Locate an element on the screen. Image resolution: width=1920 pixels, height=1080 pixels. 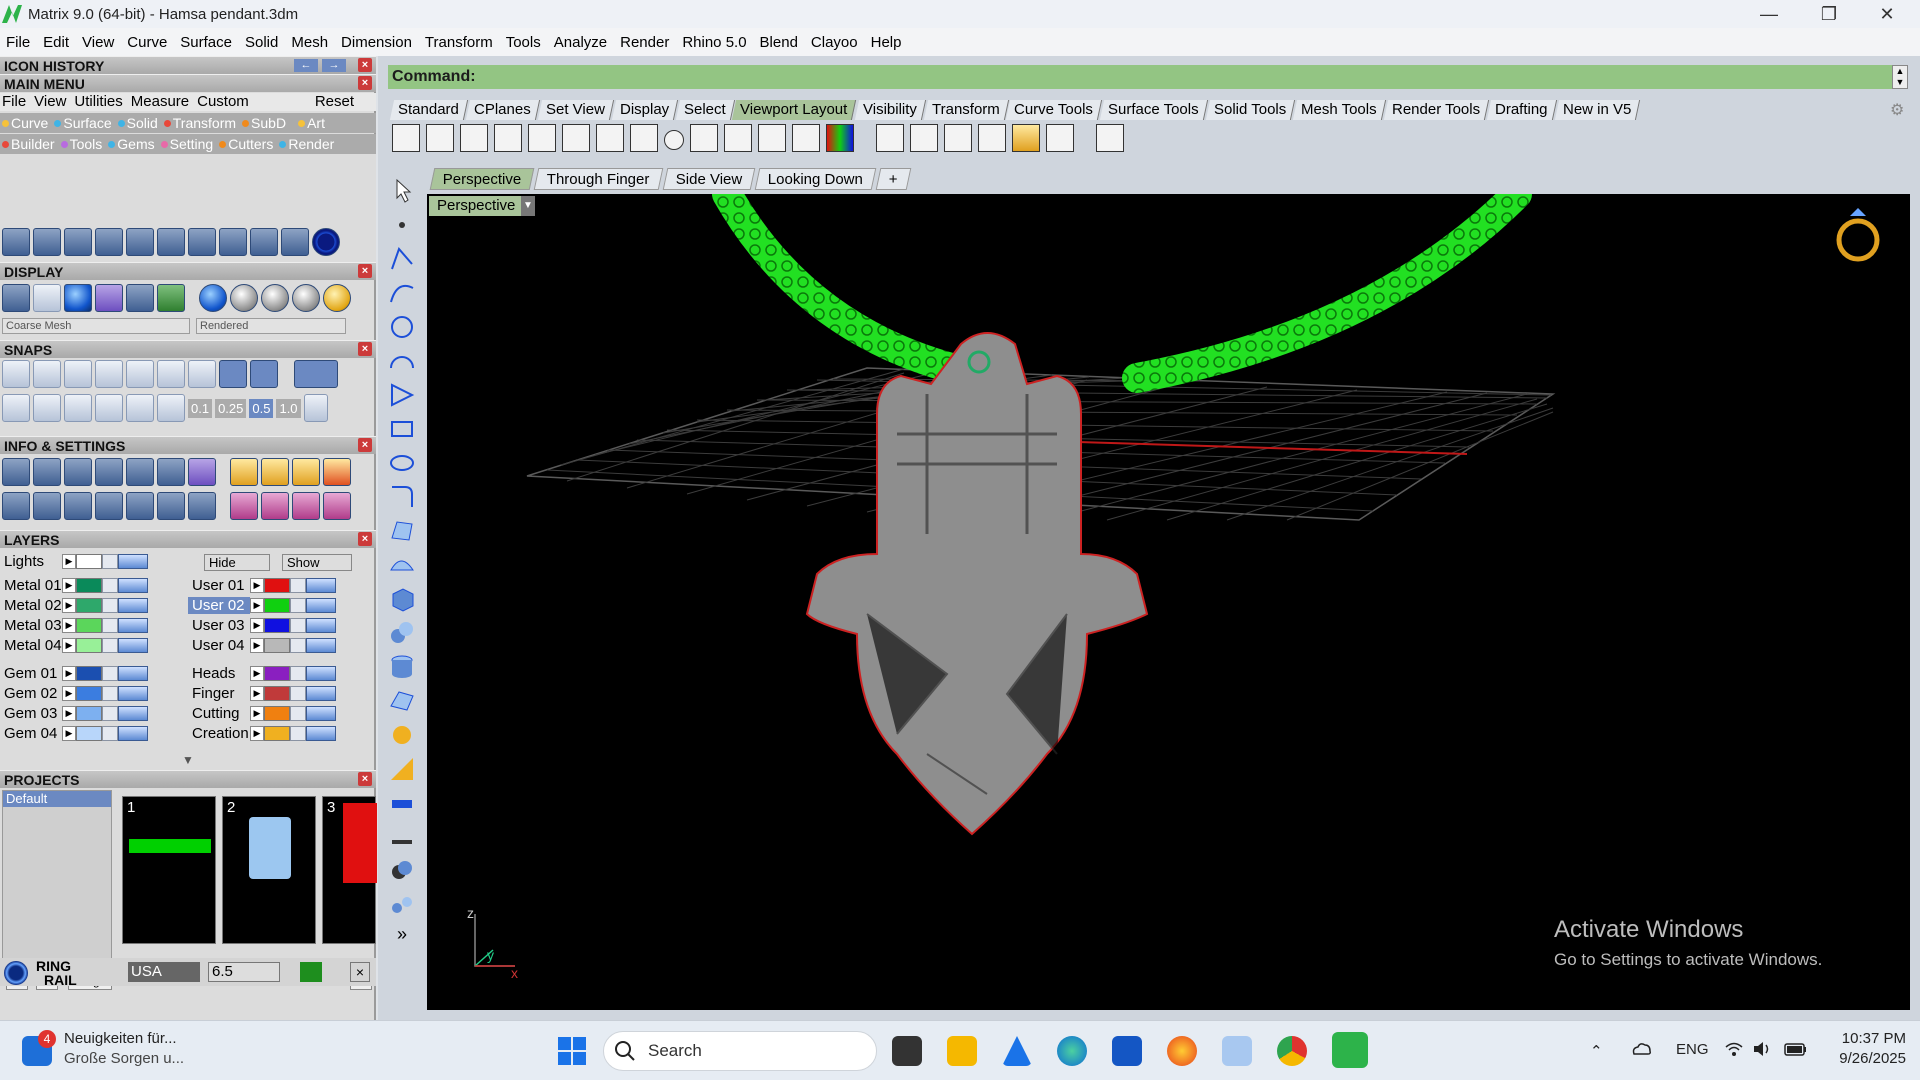
scale-icon is located at coordinates (171, 242).